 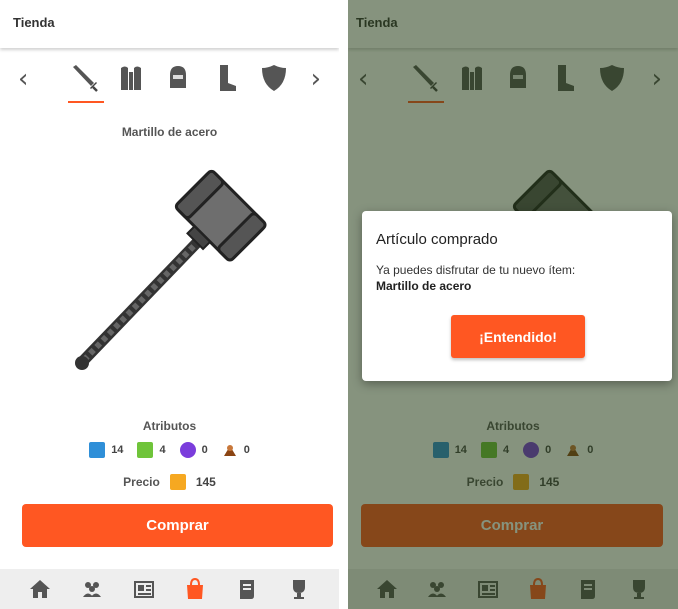 What do you see at coordinates (92, 589) in the screenshot?
I see `group-icon` at bounding box center [92, 589].